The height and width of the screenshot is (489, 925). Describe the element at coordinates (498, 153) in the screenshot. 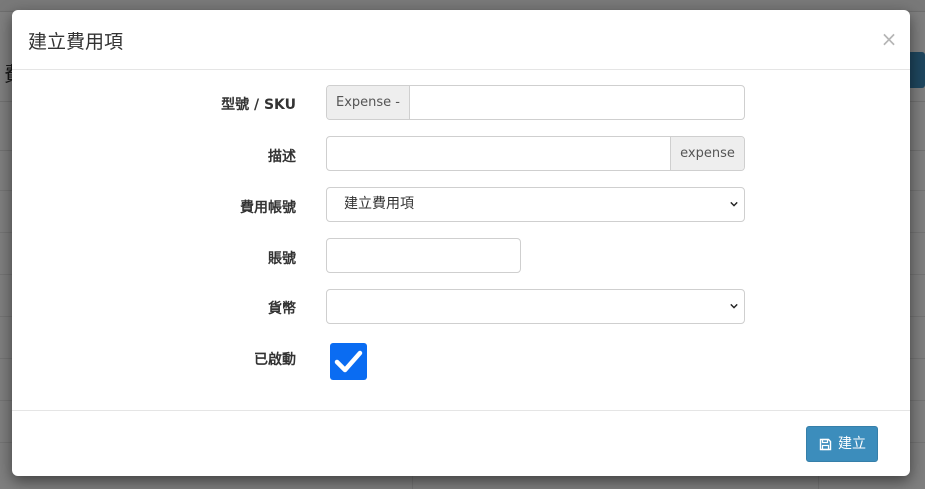

I see `description-input` at that location.